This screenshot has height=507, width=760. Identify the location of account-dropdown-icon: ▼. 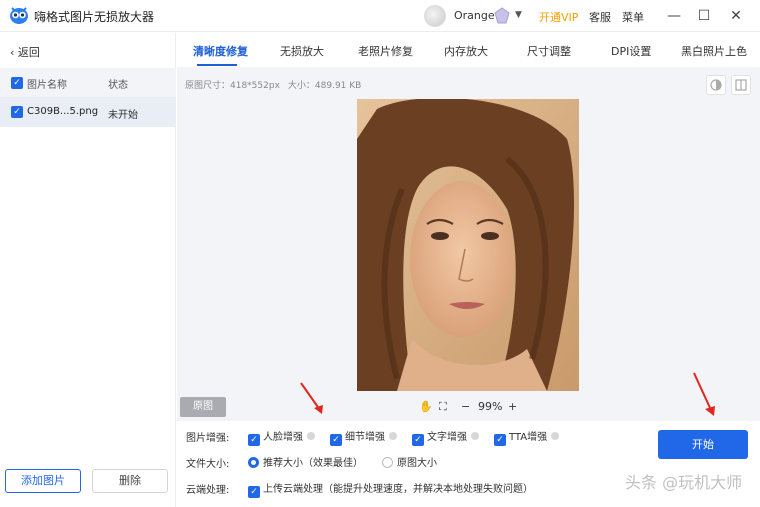
(518, 15).